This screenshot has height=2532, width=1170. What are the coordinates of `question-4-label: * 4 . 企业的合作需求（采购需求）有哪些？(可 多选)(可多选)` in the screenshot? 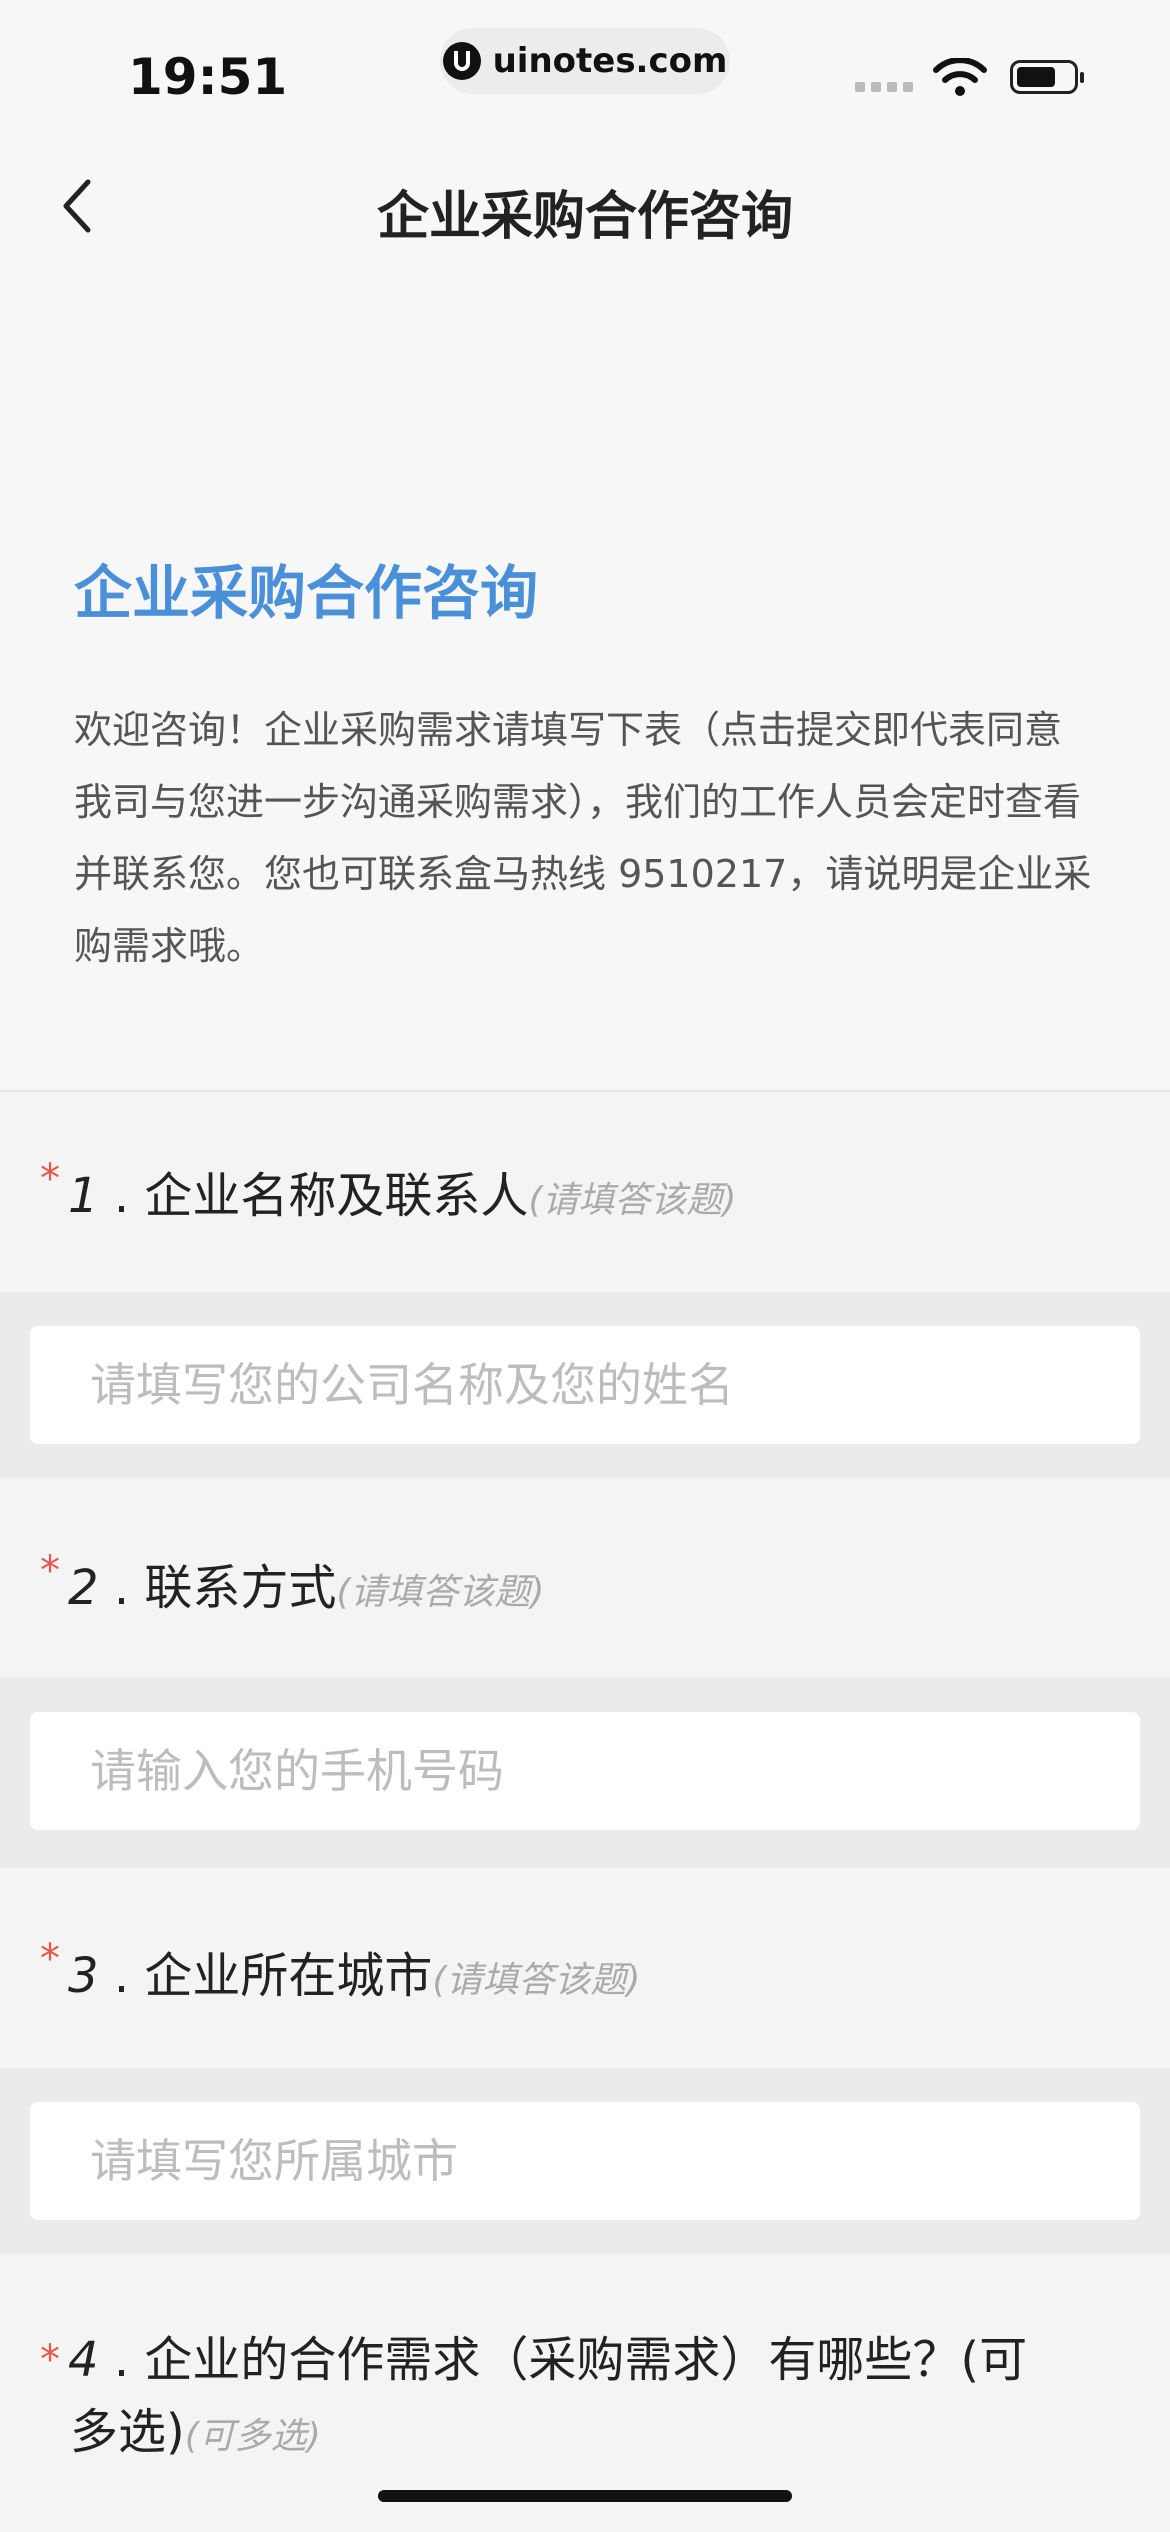 It's located at (570, 2398).